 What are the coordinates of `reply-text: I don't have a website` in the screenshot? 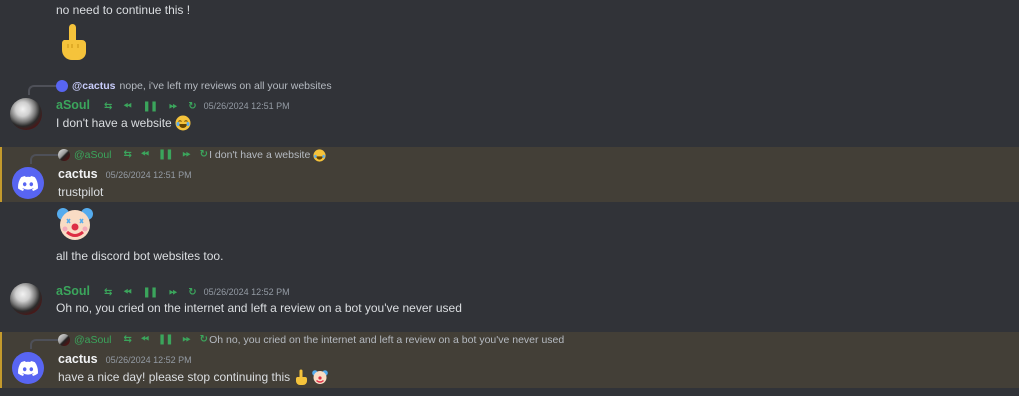 It's located at (260, 155).